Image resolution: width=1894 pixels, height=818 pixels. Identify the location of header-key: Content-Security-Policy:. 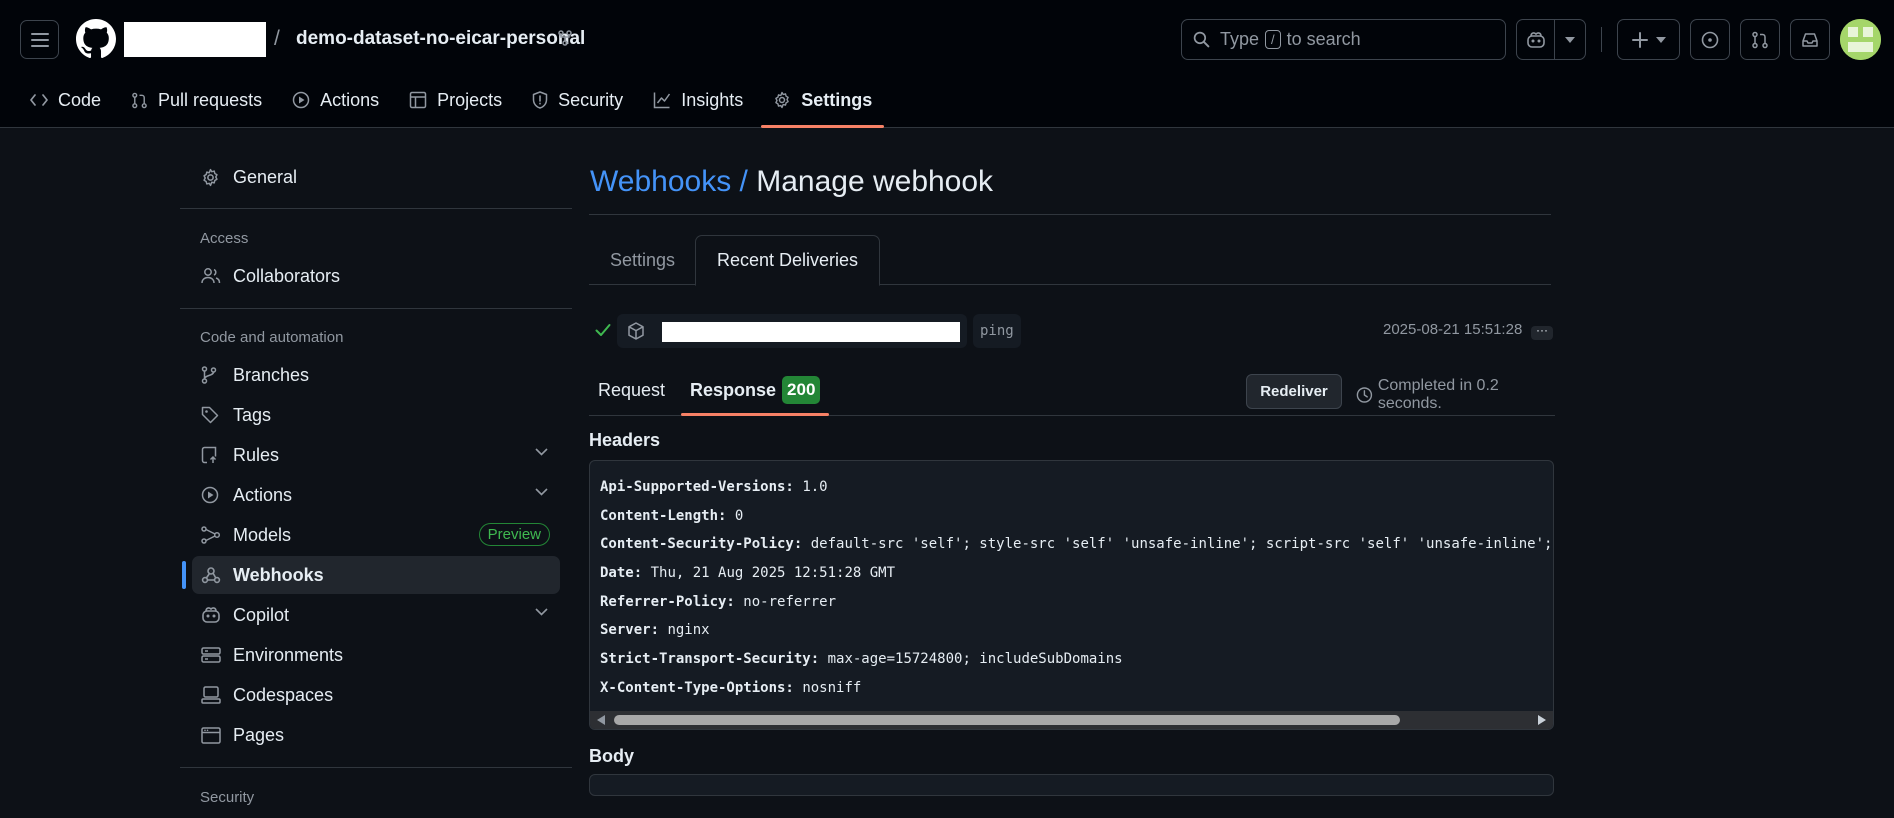
(701, 544).